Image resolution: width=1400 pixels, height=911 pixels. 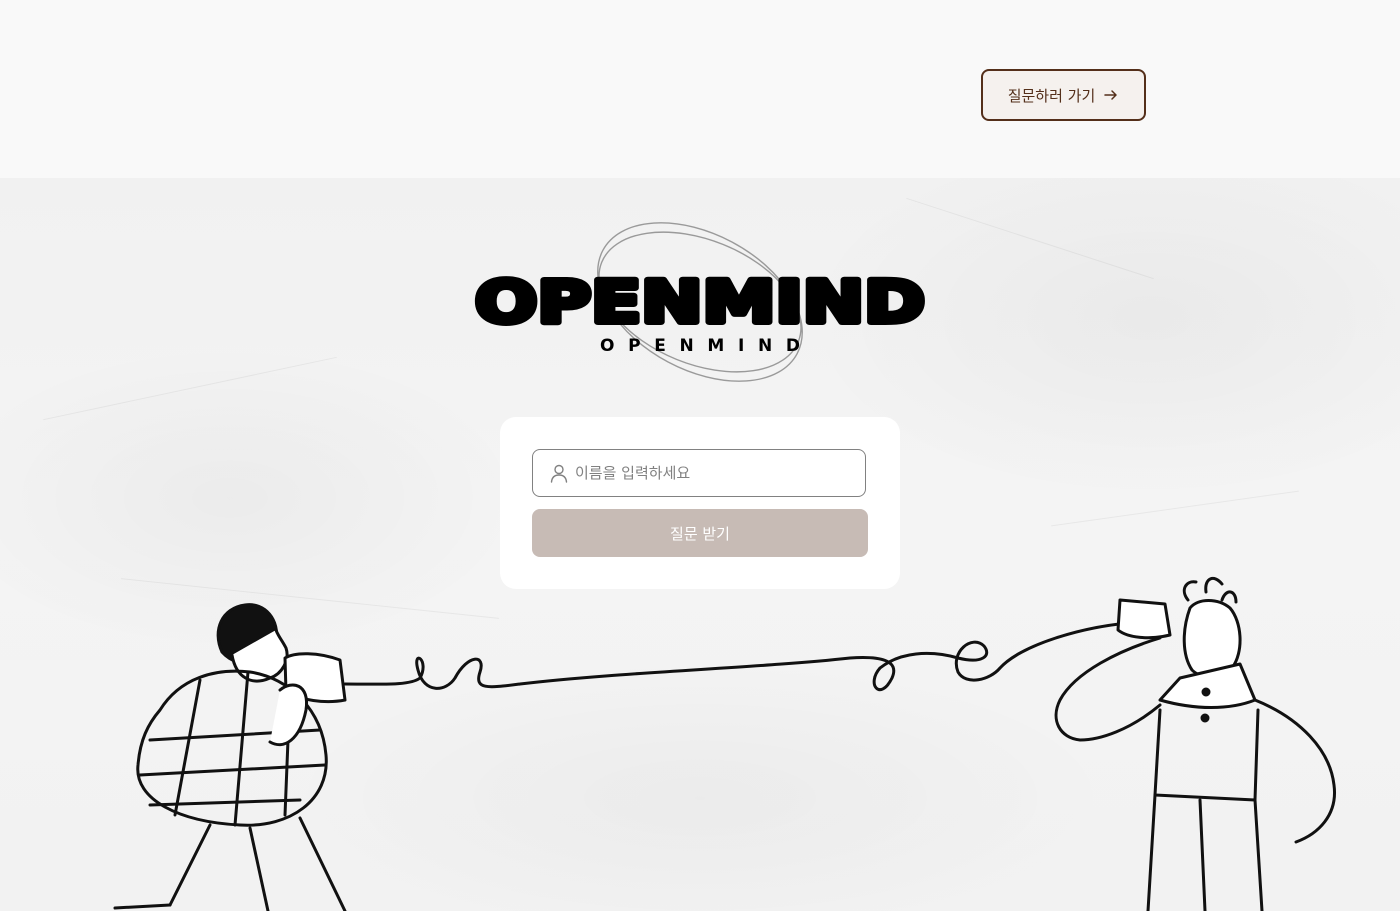 I want to click on get-questions-button: 질문 받기, so click(x=700, y=533).